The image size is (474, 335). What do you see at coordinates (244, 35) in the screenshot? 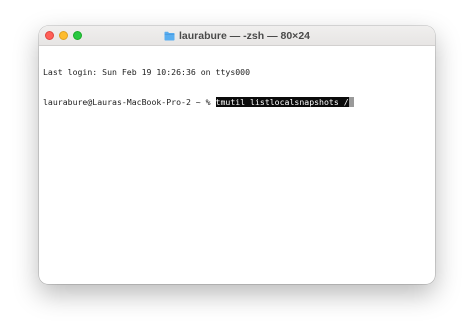
I see `window-title: laurabure — -zsh — 80×24` at bounding box center [244, 35].